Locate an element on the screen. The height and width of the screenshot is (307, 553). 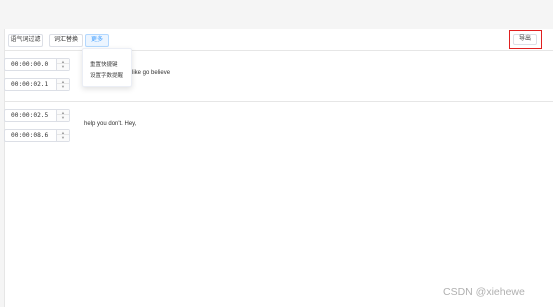
reset-shortcuts-menu-item: 重置快捷键 is located at coordinates (104, 64).